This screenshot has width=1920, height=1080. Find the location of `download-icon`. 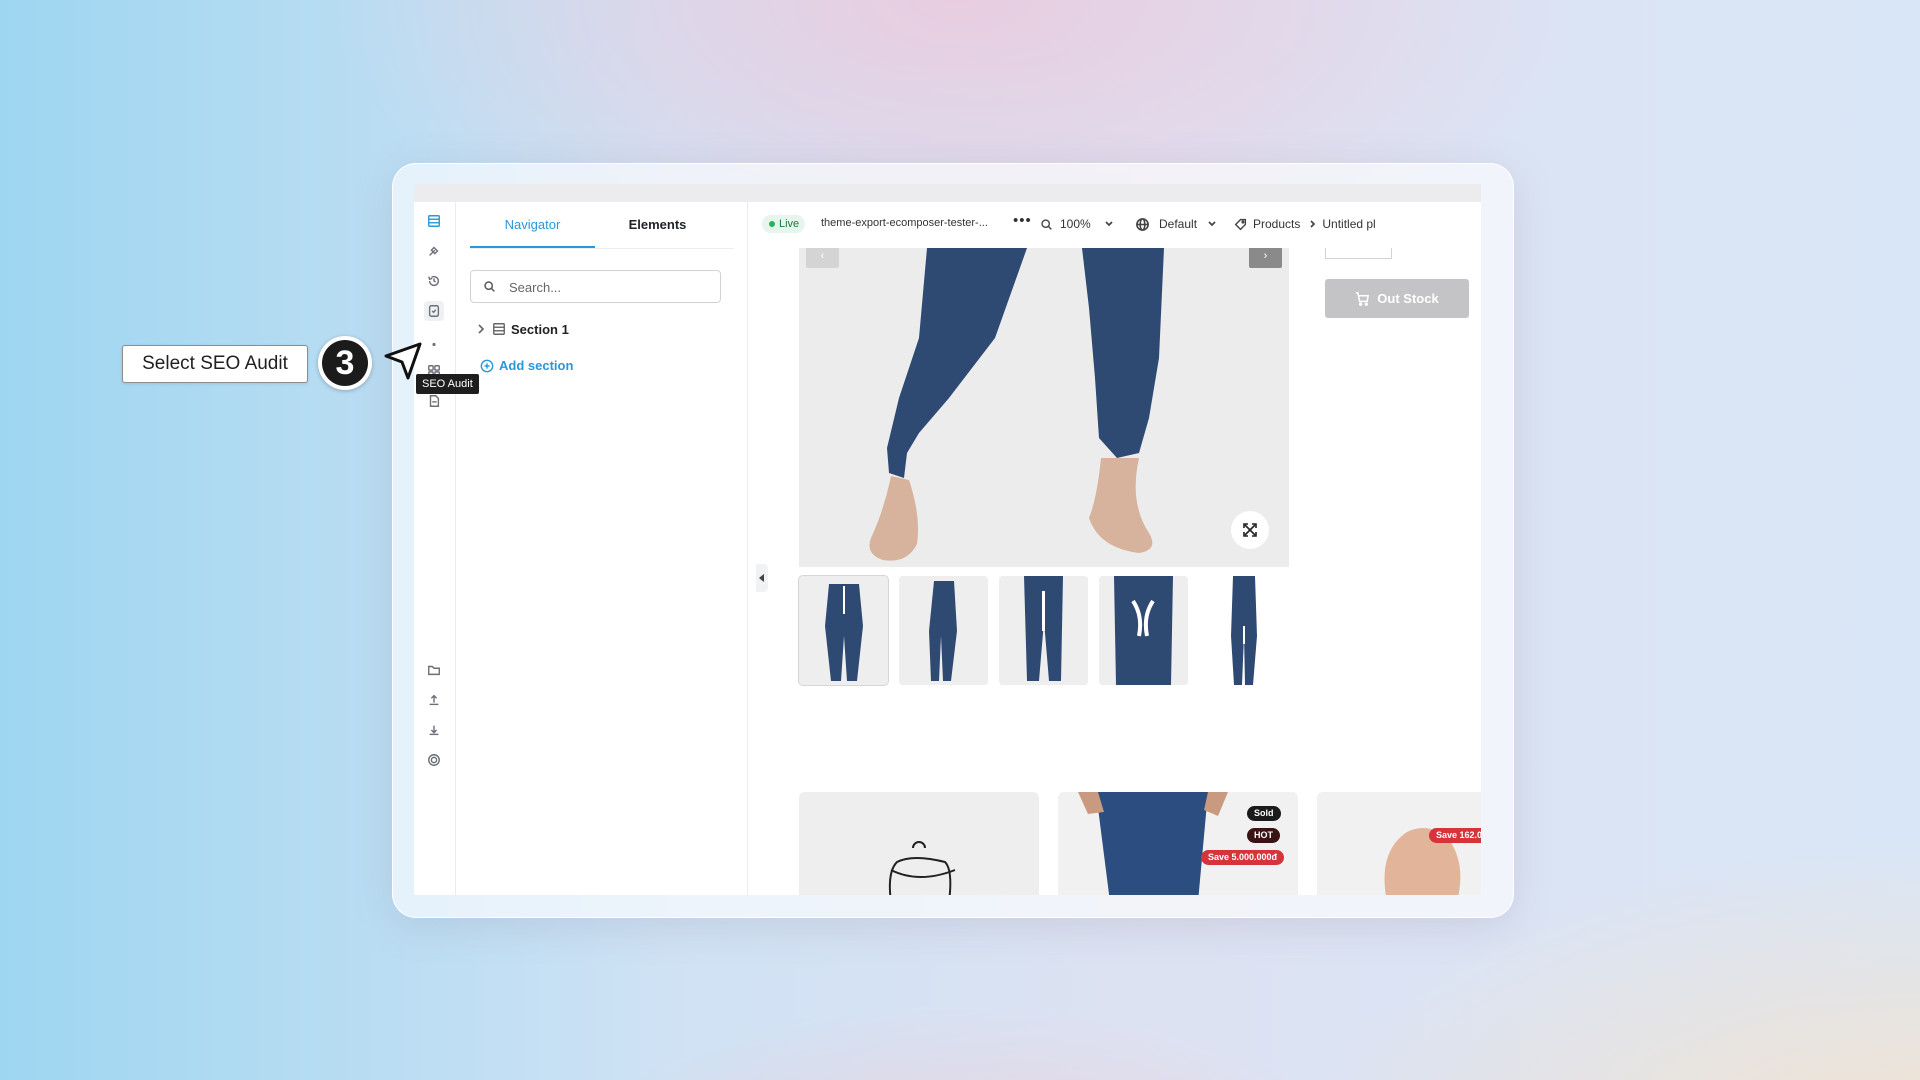

download-icon is located at coordinates (434, 730).